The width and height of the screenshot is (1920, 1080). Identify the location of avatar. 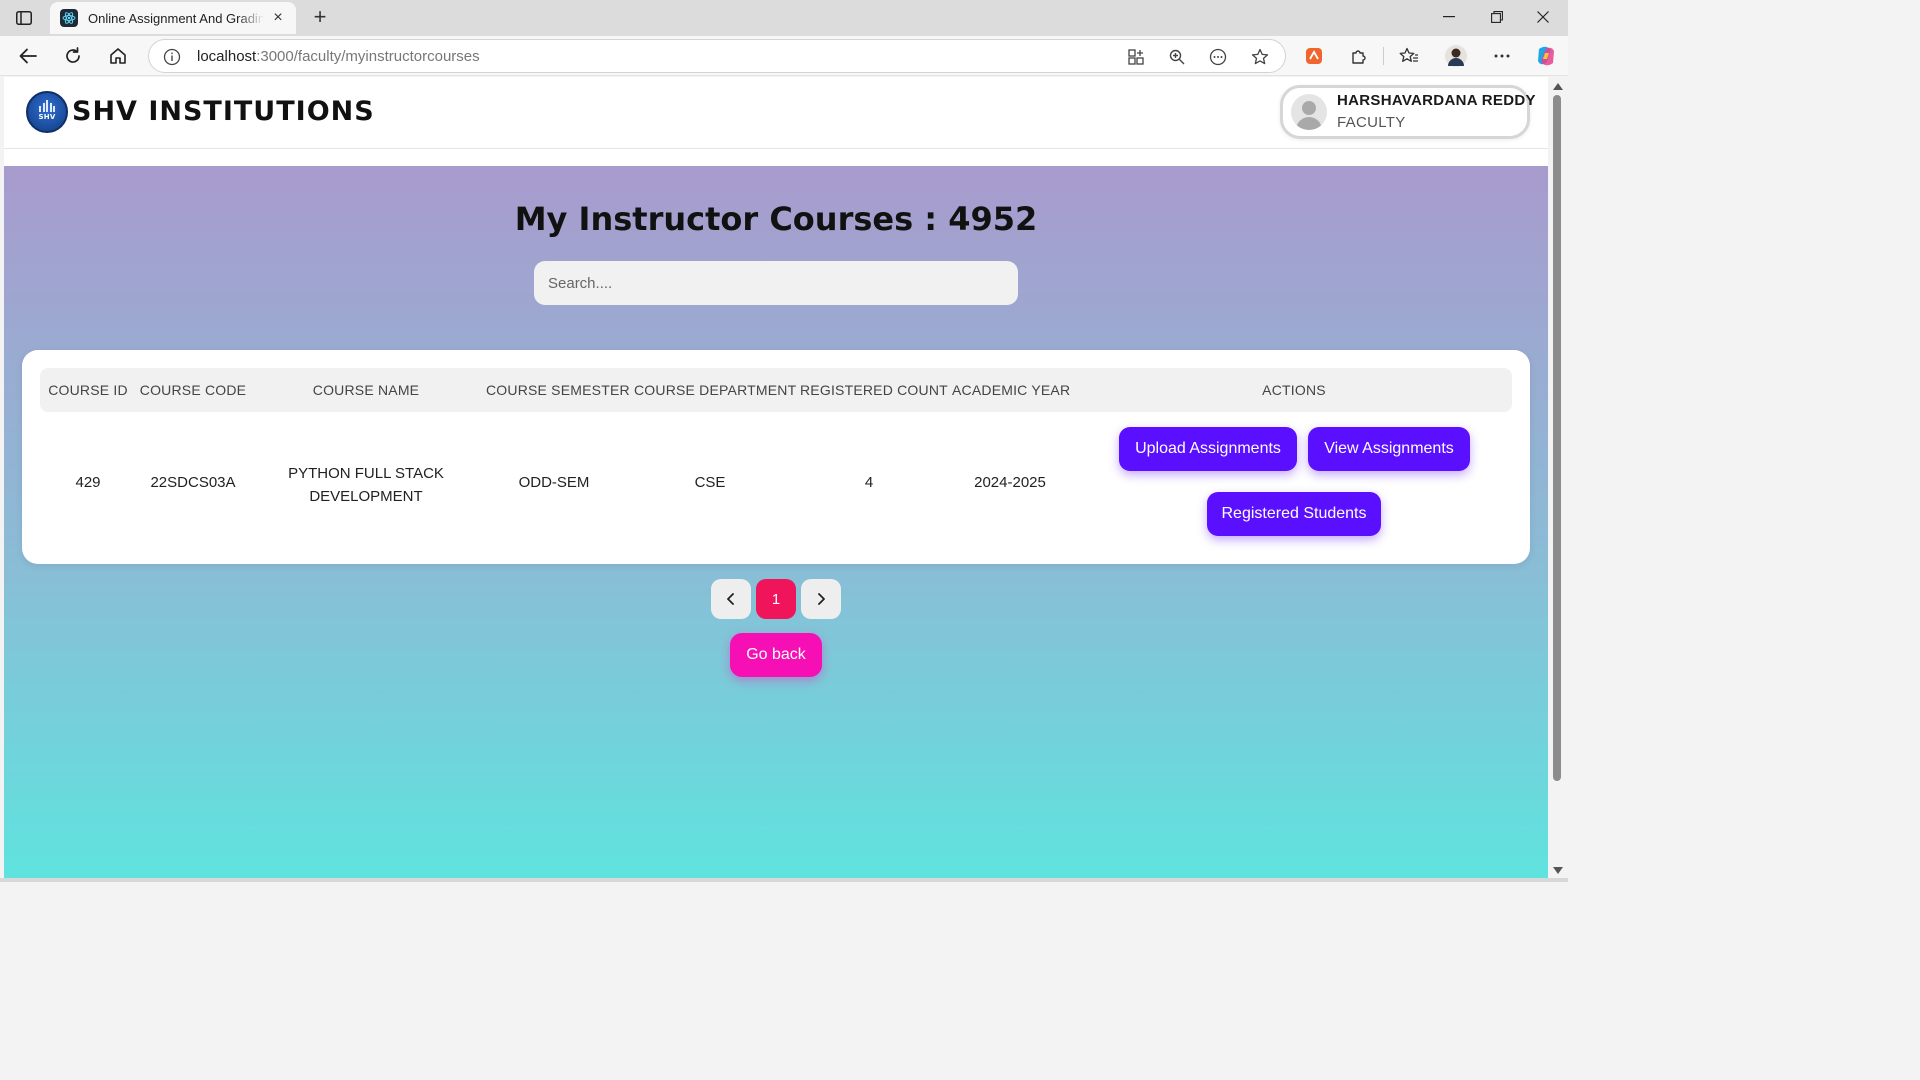
(1309, 112).